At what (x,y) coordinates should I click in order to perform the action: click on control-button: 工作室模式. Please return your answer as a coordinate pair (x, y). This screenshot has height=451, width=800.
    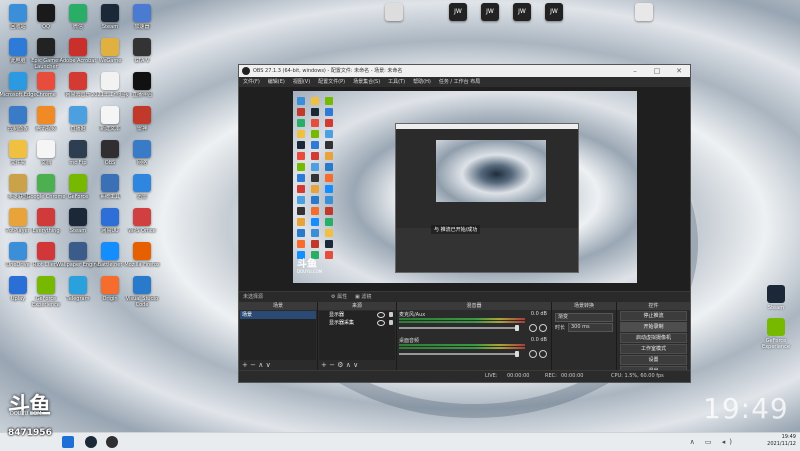
    Looking at the image, I should click on (653, 349).